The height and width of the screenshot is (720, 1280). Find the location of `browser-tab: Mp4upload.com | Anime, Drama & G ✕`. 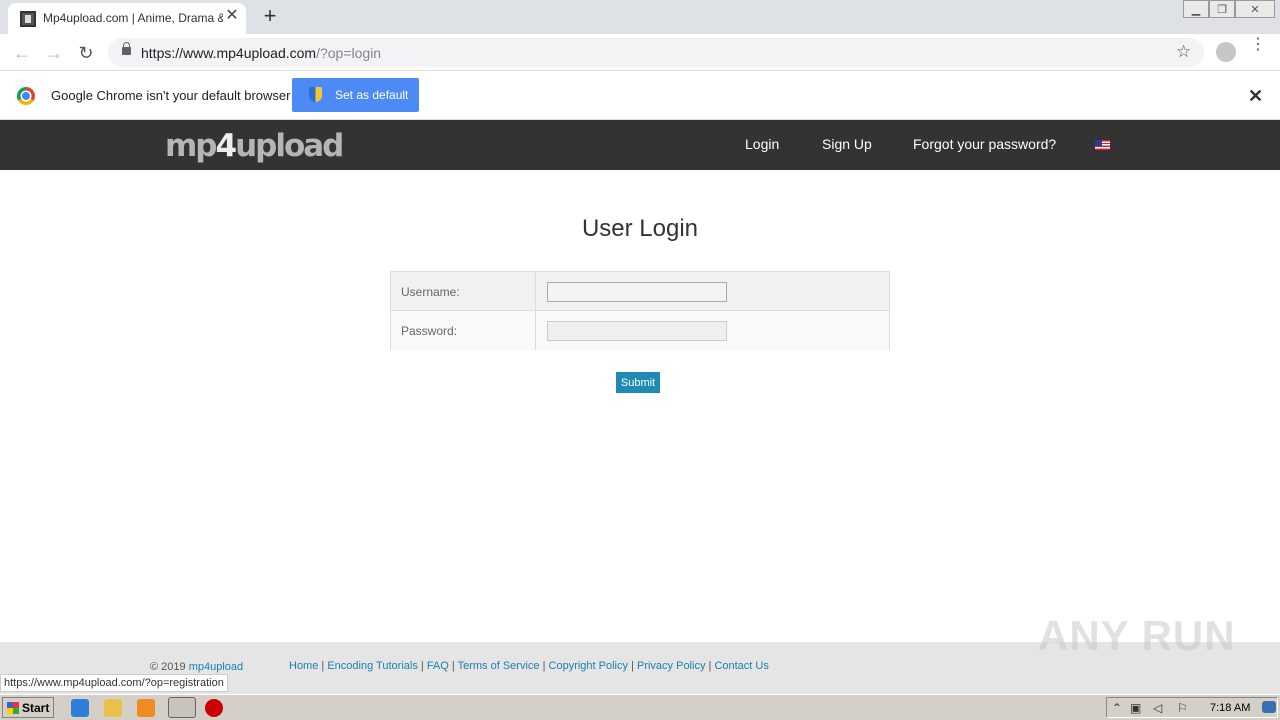

browser-tab: Mp4upload.com | Anime, Drama & G ✕ is located at coordinates (127, 18).